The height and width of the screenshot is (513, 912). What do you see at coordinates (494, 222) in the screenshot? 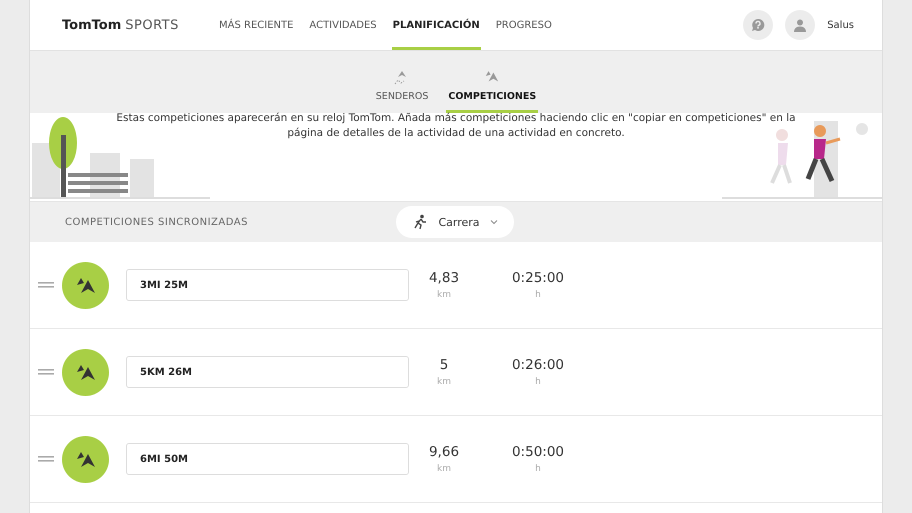
I see `chevron-down-icon` at bounding box center [494, 222].